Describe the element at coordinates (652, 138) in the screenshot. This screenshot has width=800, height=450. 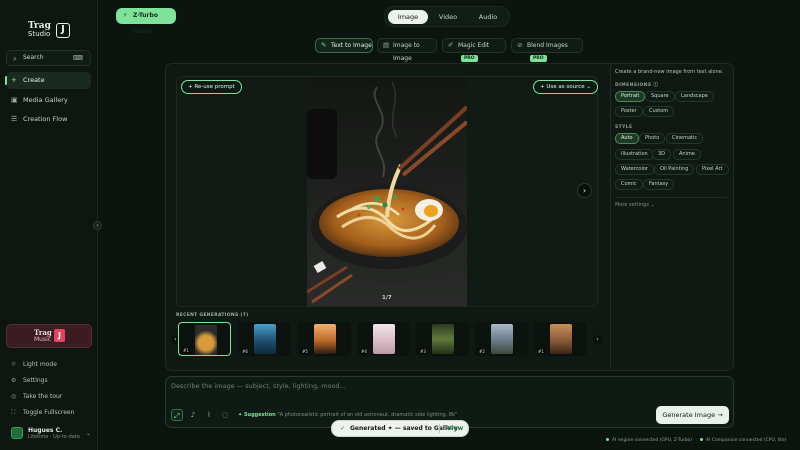
I see `style-chip-photo: Photo` at that location.